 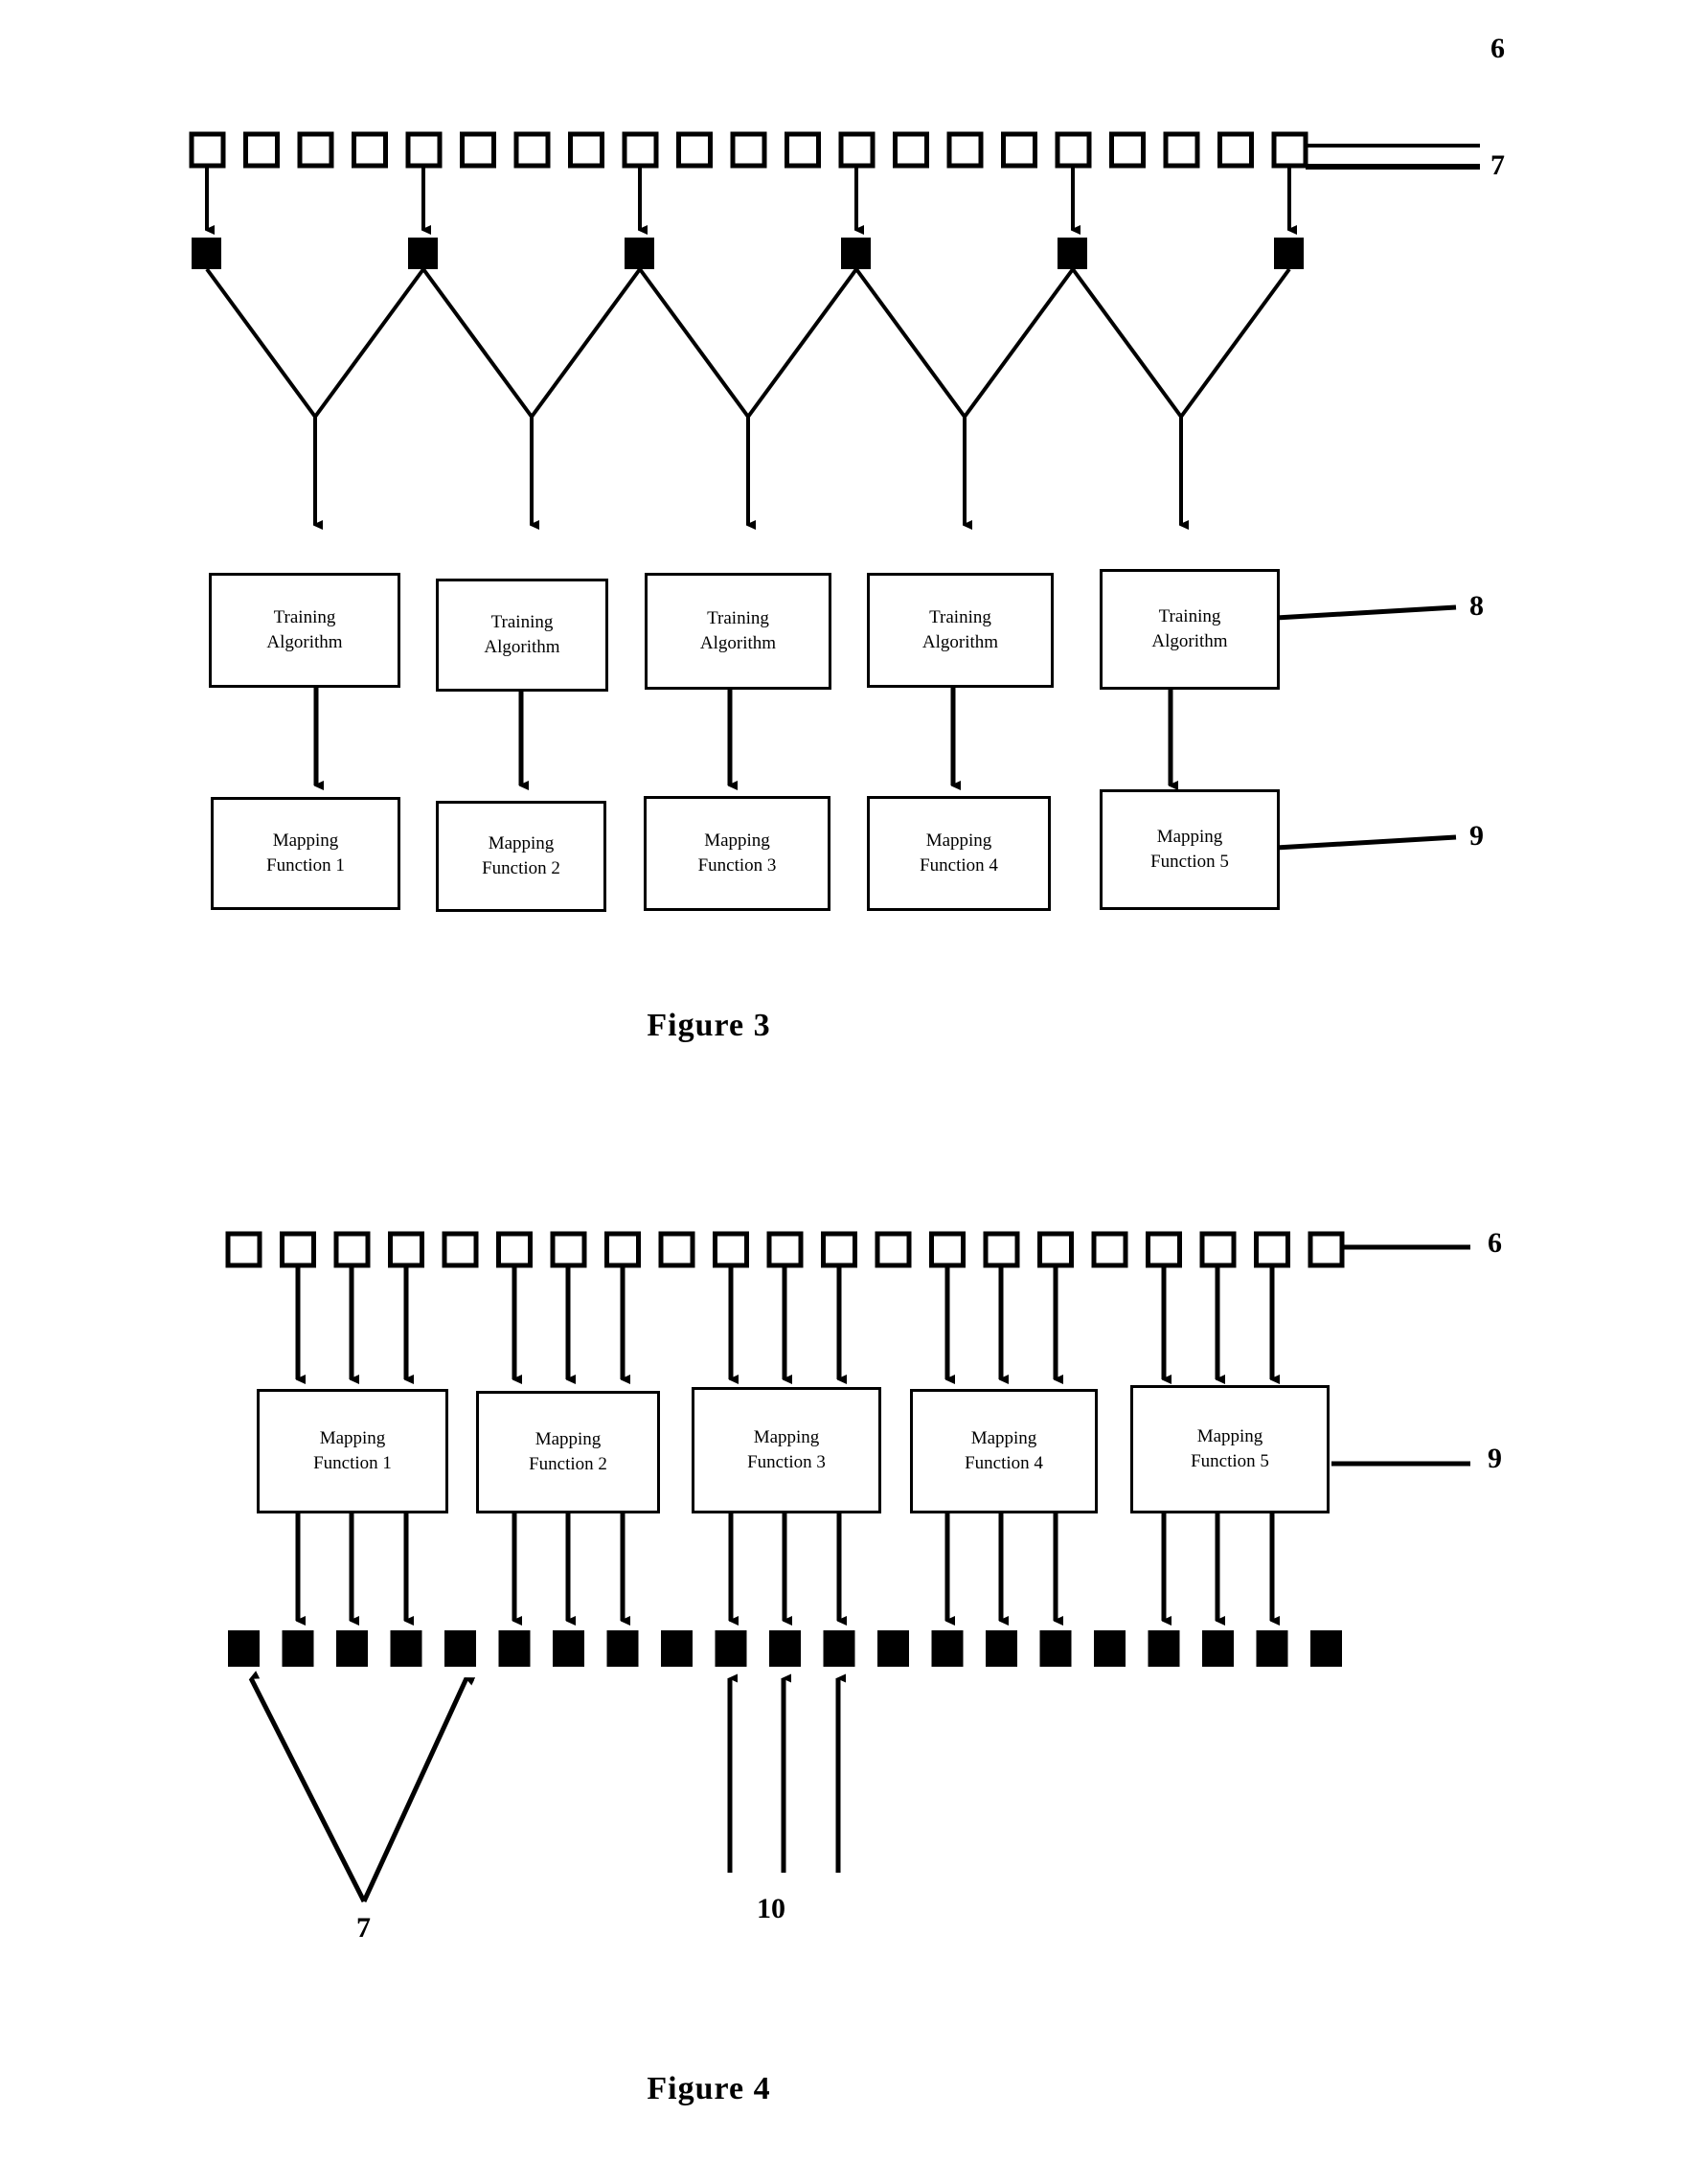 I want to click on ref-number-6-fig3: 6, so click(x=1497, y=49).